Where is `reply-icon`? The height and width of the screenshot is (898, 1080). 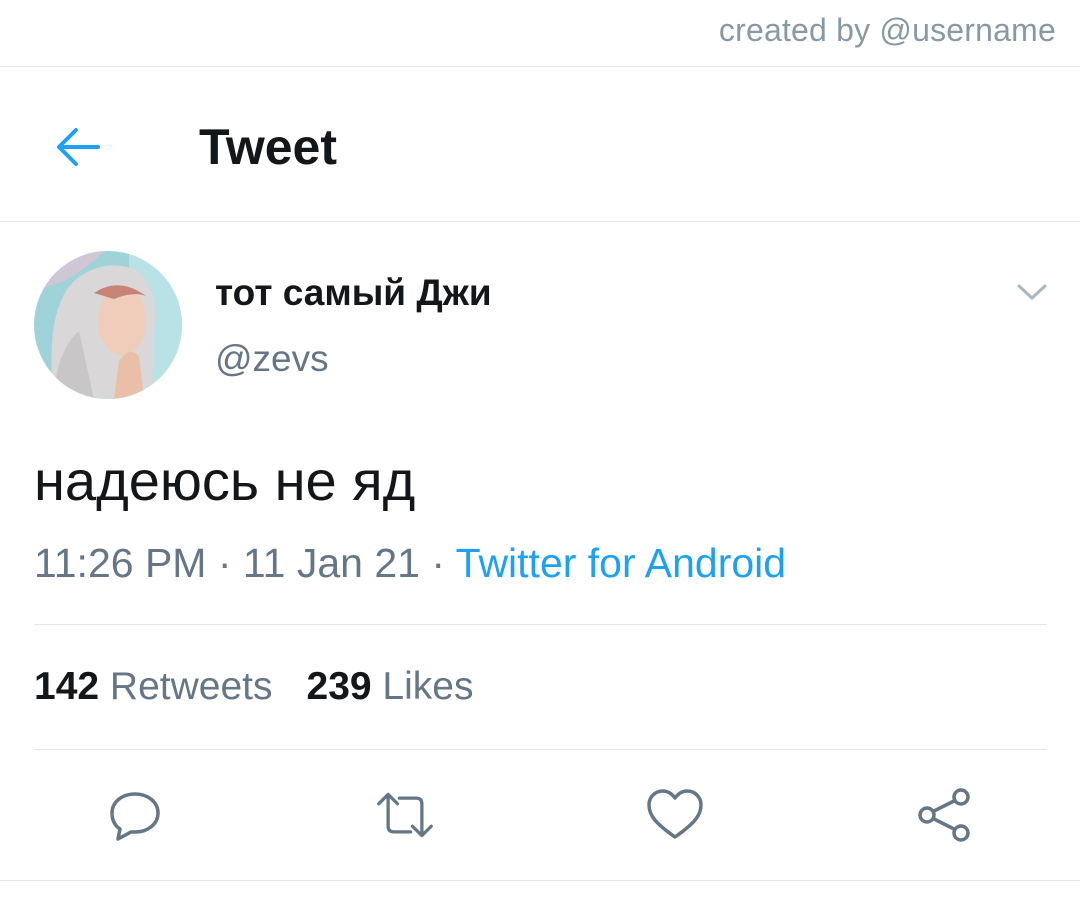
reply-icon is located at coordinates (135, 816).